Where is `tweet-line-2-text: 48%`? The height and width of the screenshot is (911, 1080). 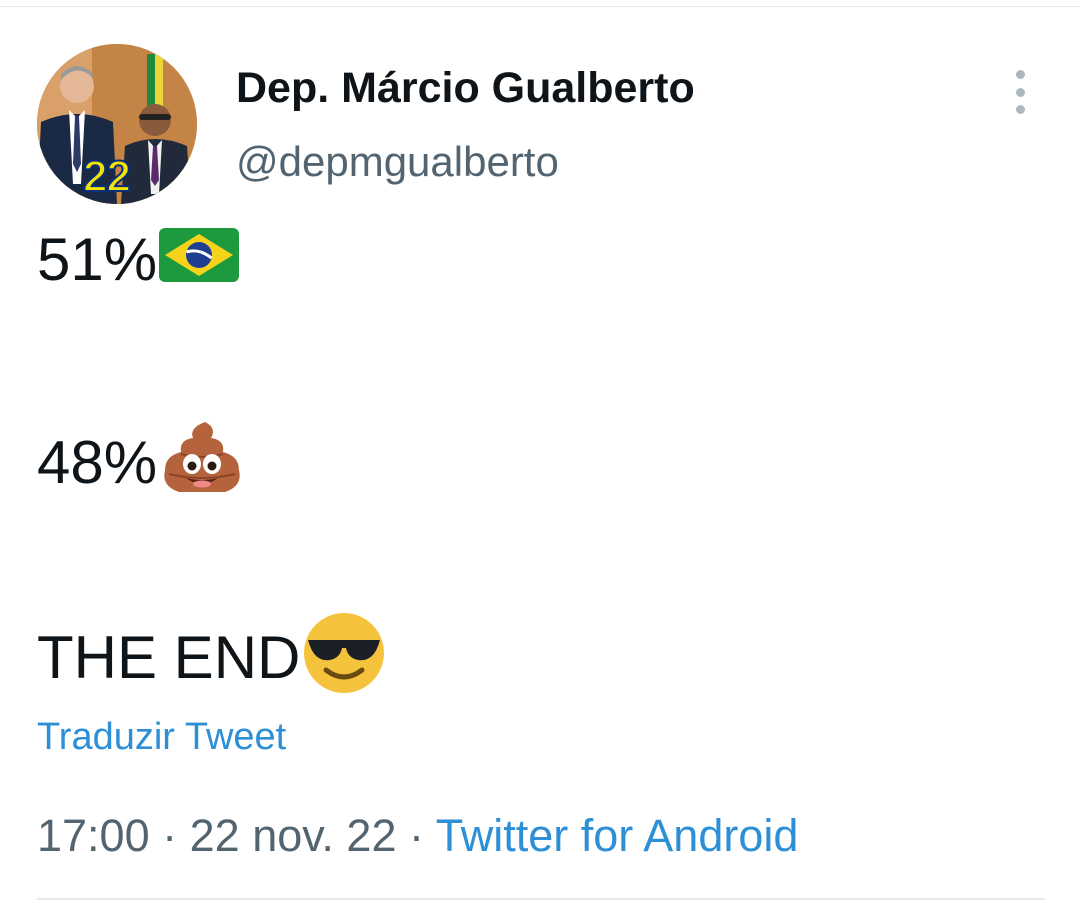
tweet-line-2-text: 48% is located at coordinates (97, 462).